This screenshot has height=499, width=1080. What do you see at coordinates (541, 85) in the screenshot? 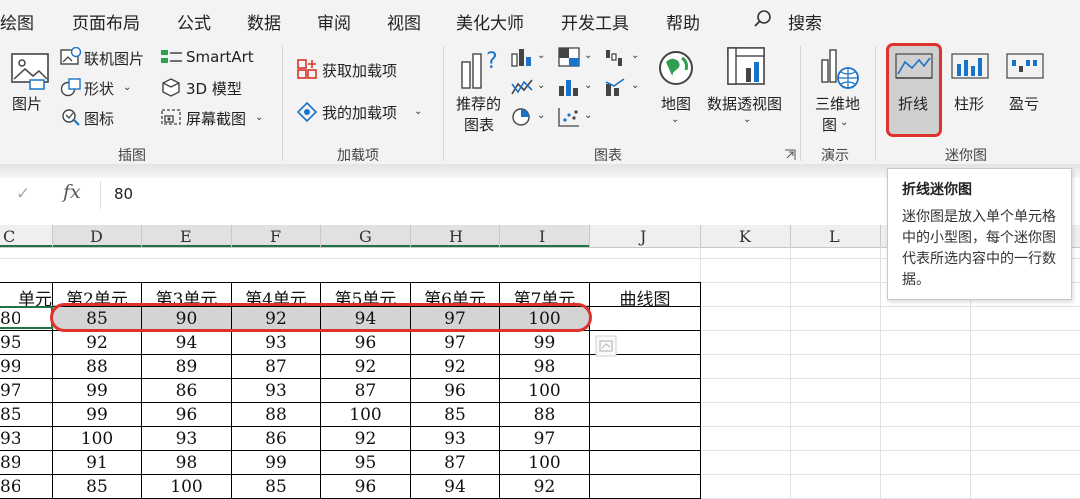
I see `line-chart-dropdown-icon: ⌄` at bounding box center [541, 85].